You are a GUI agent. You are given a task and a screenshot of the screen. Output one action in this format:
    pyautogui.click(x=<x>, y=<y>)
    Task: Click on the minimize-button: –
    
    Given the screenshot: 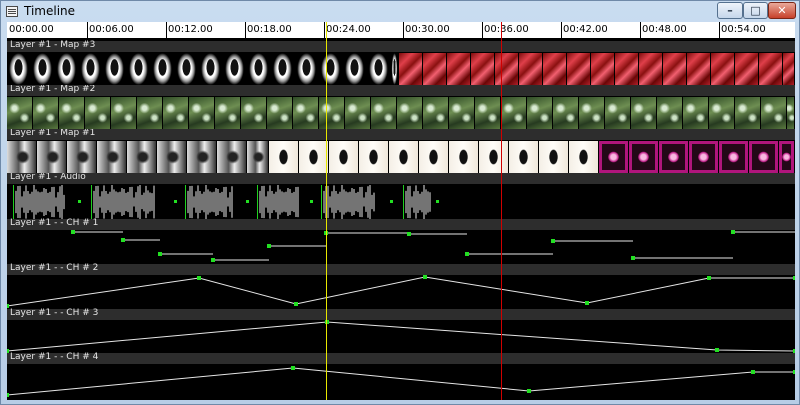 What is the action you would take?
    pyautogui.click(x=730, y=10)
    